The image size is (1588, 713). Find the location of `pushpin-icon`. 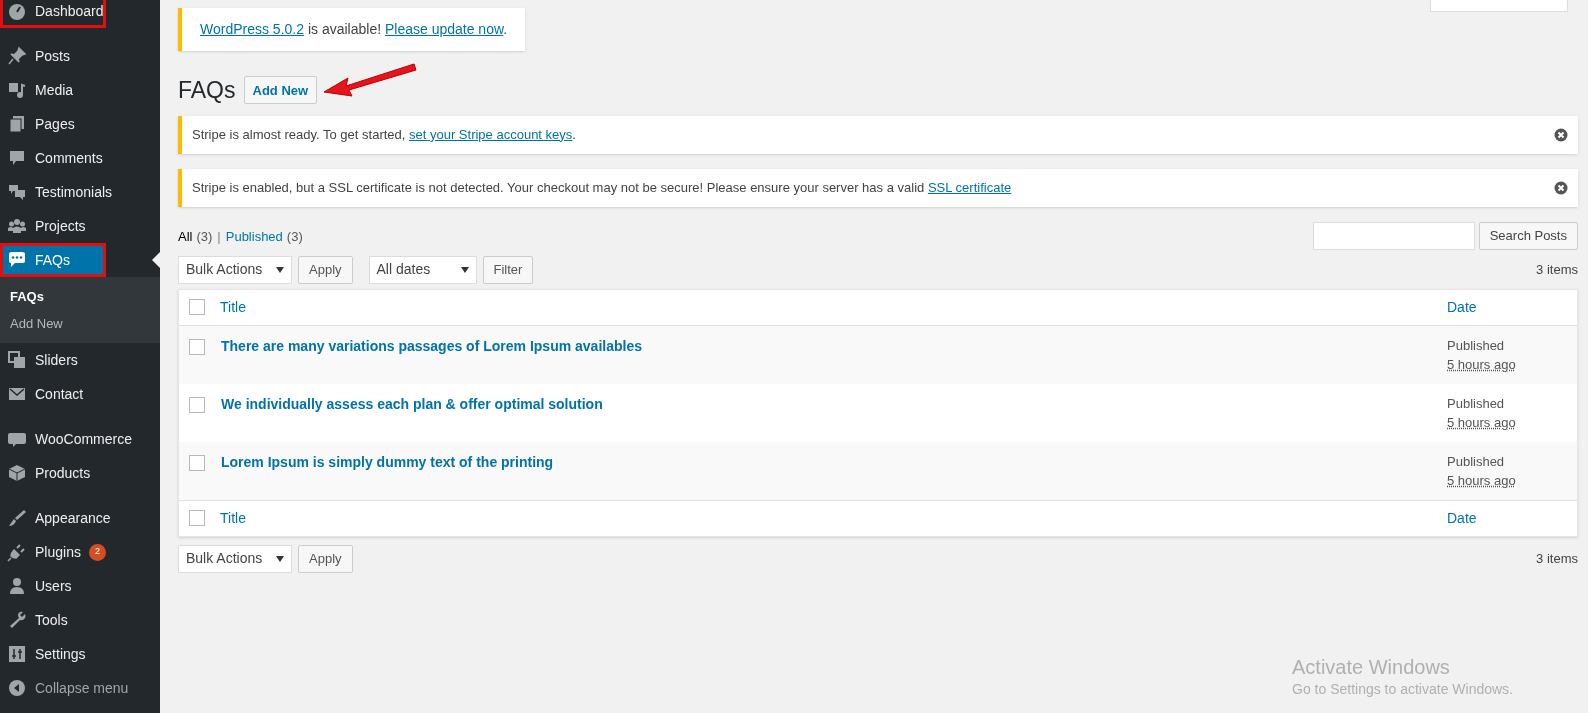

pushpin-icon is located at coordinates (17, 56).